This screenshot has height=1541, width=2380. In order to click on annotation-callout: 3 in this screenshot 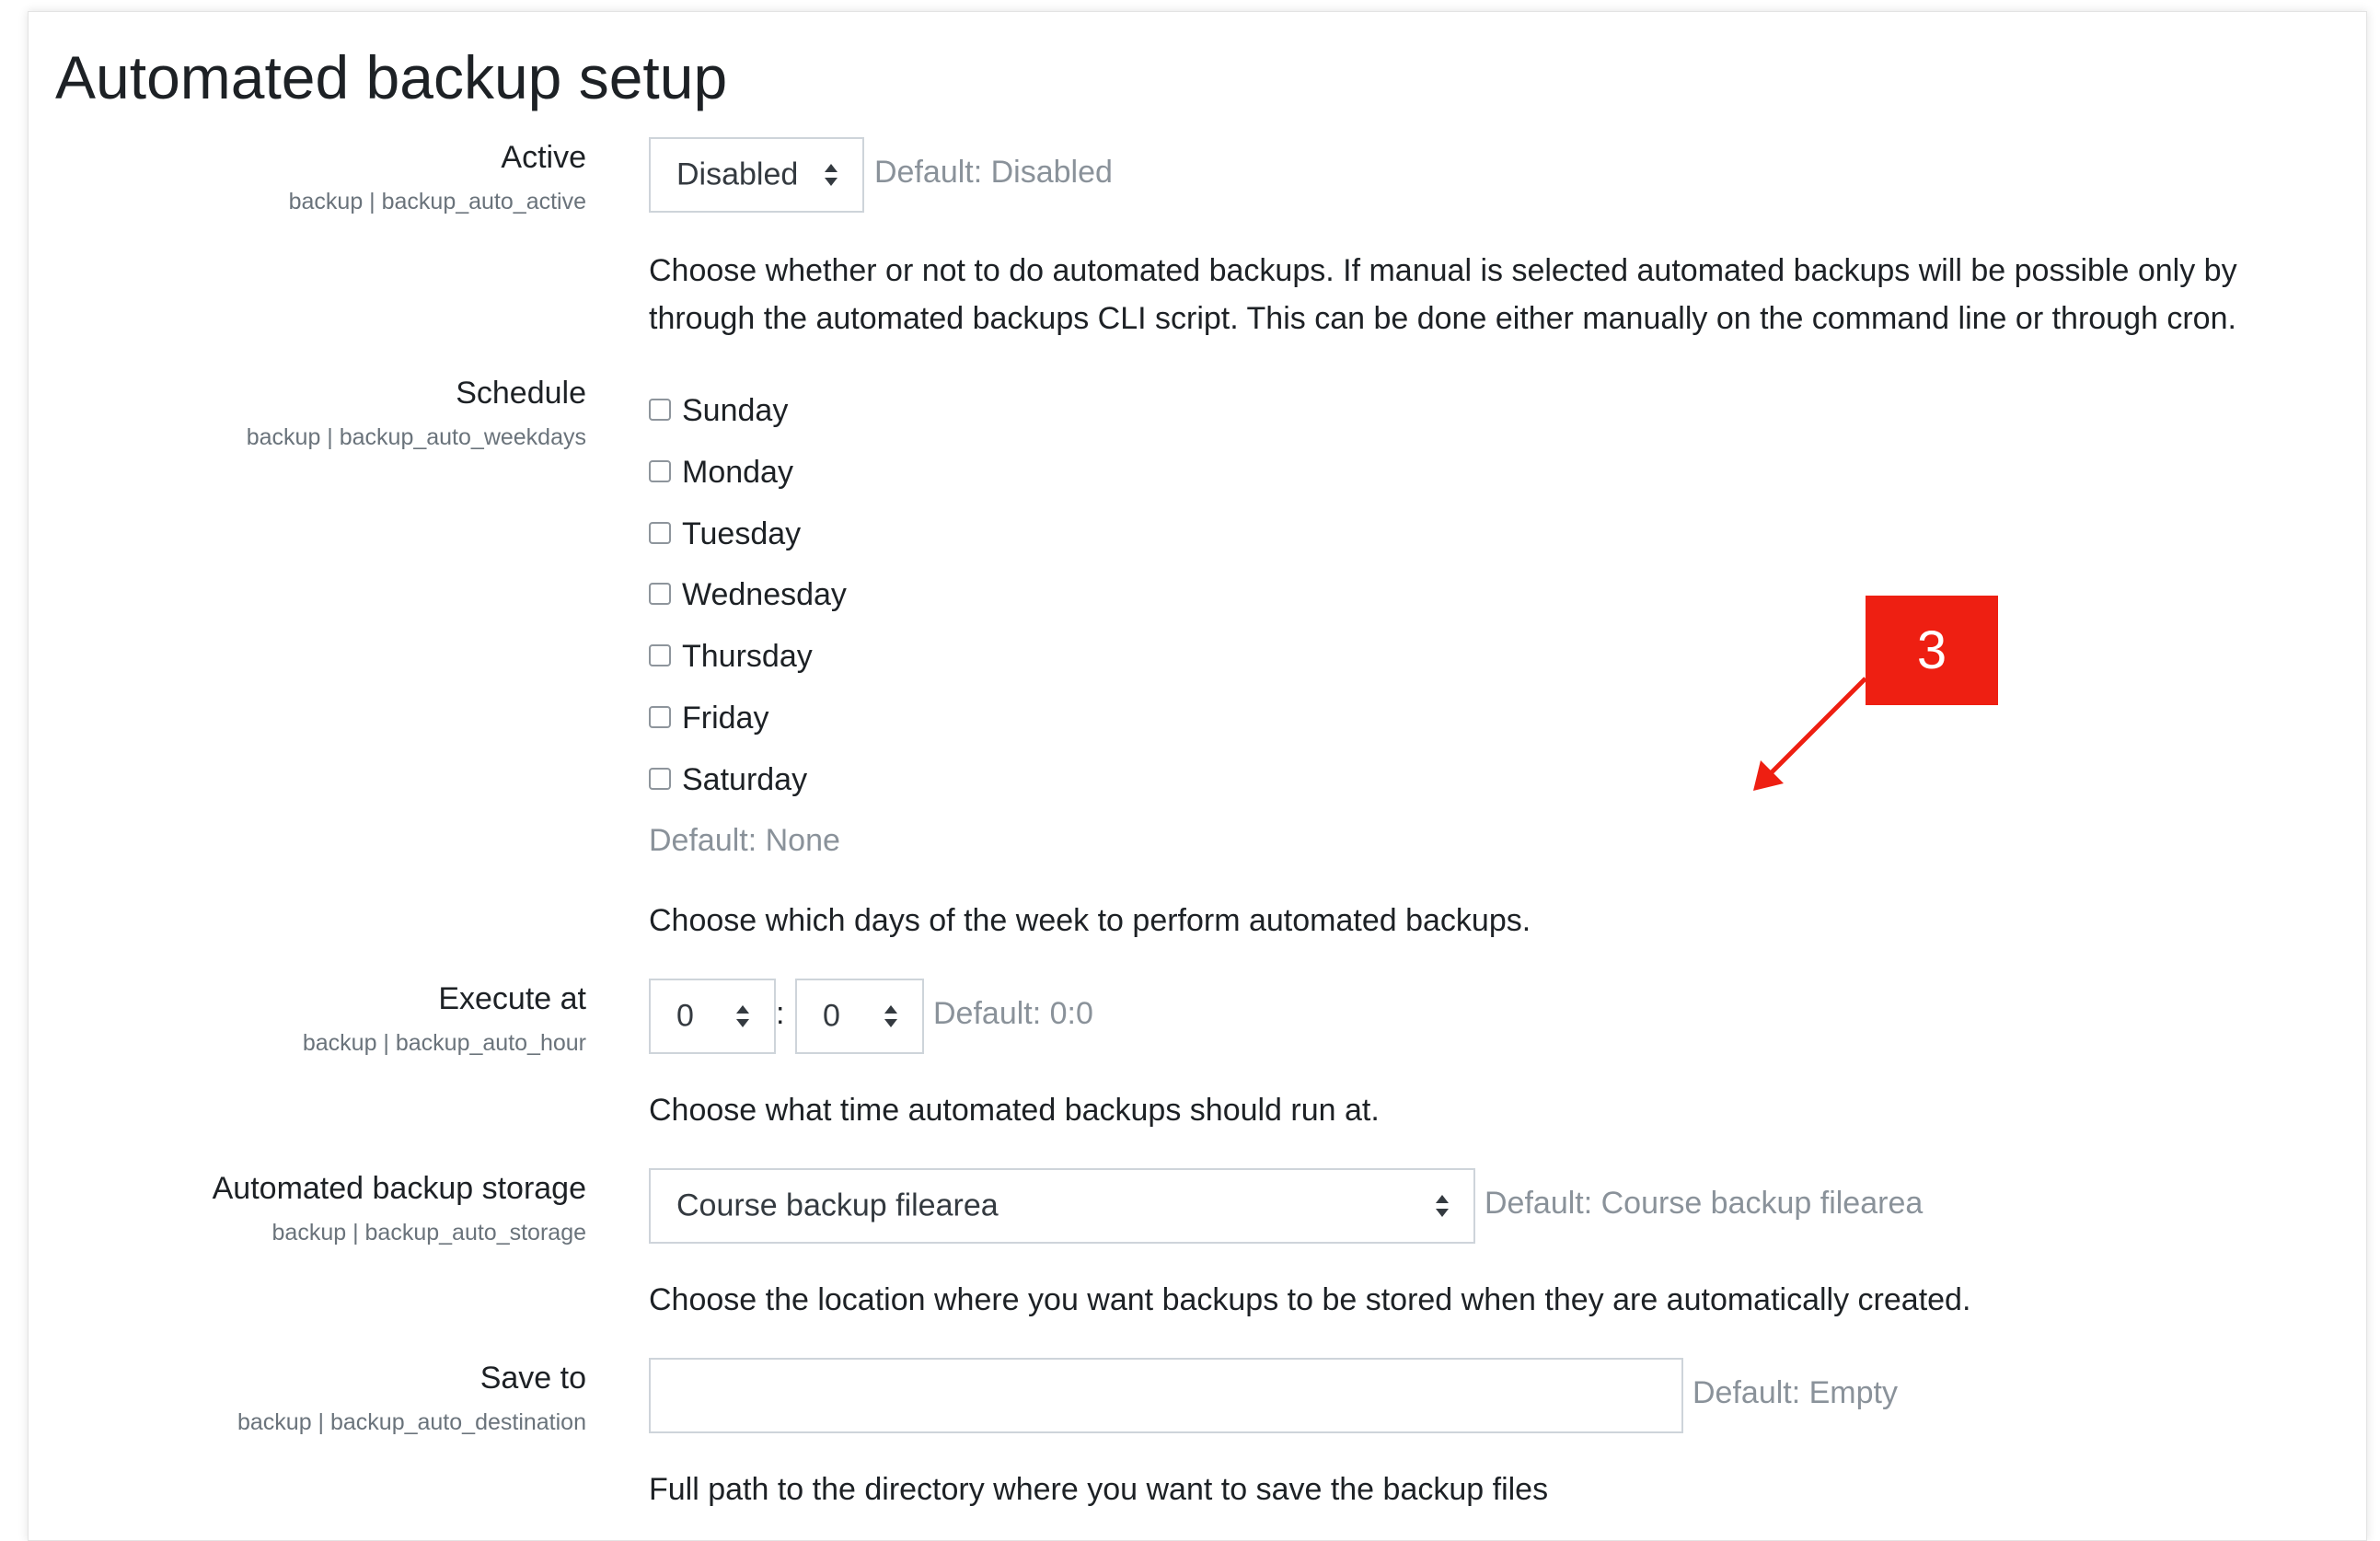, I will do `click(1932, 651)`.